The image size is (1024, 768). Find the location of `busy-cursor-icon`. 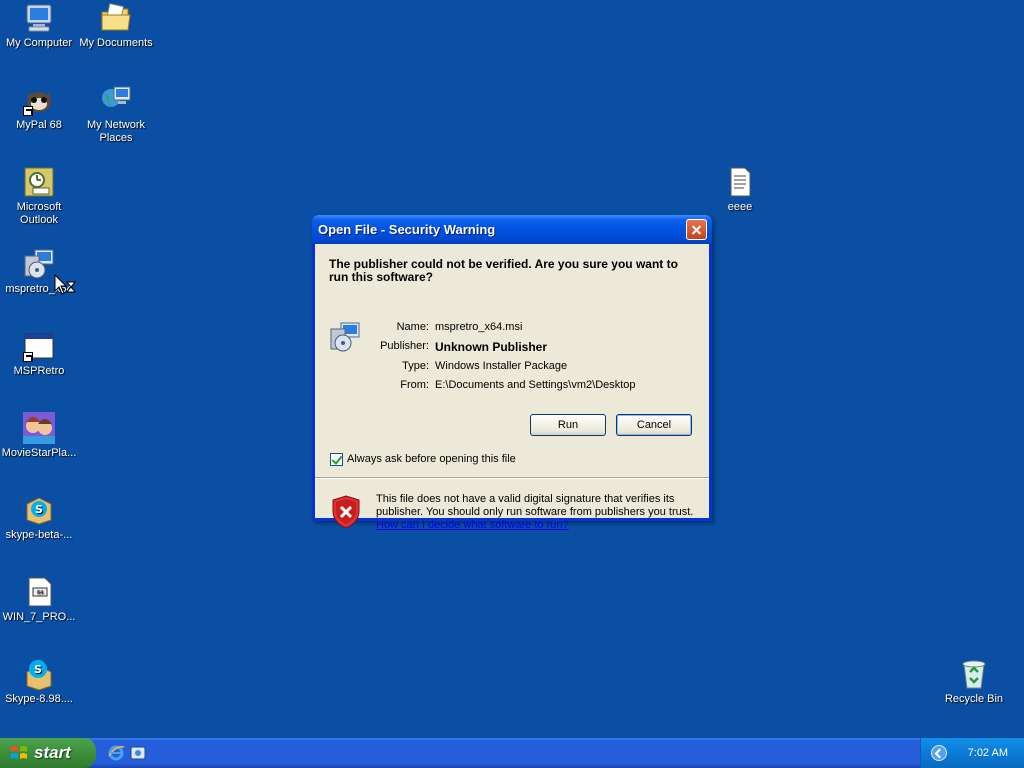

busy-cursor-icon is located at coordinates (65, 284).